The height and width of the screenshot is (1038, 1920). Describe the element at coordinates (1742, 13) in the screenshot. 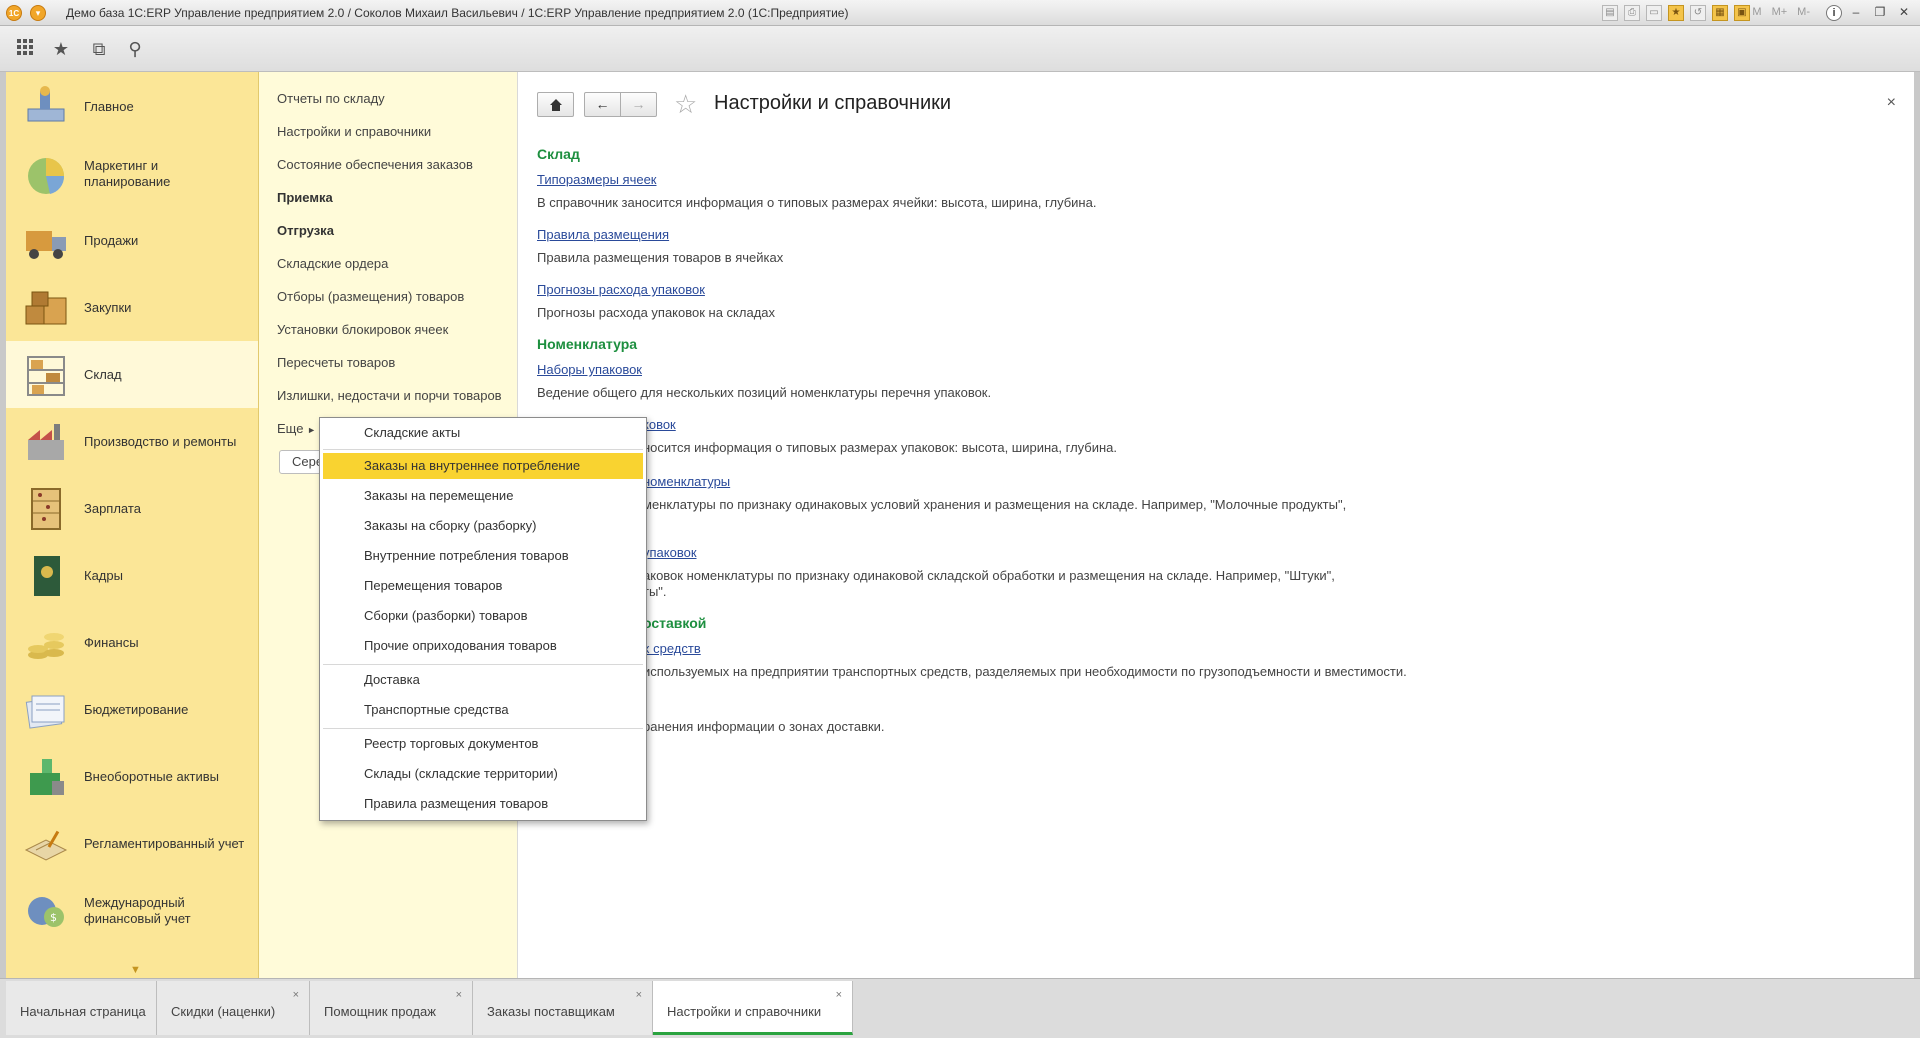

I see `calendar-icon: ▣` at that location.